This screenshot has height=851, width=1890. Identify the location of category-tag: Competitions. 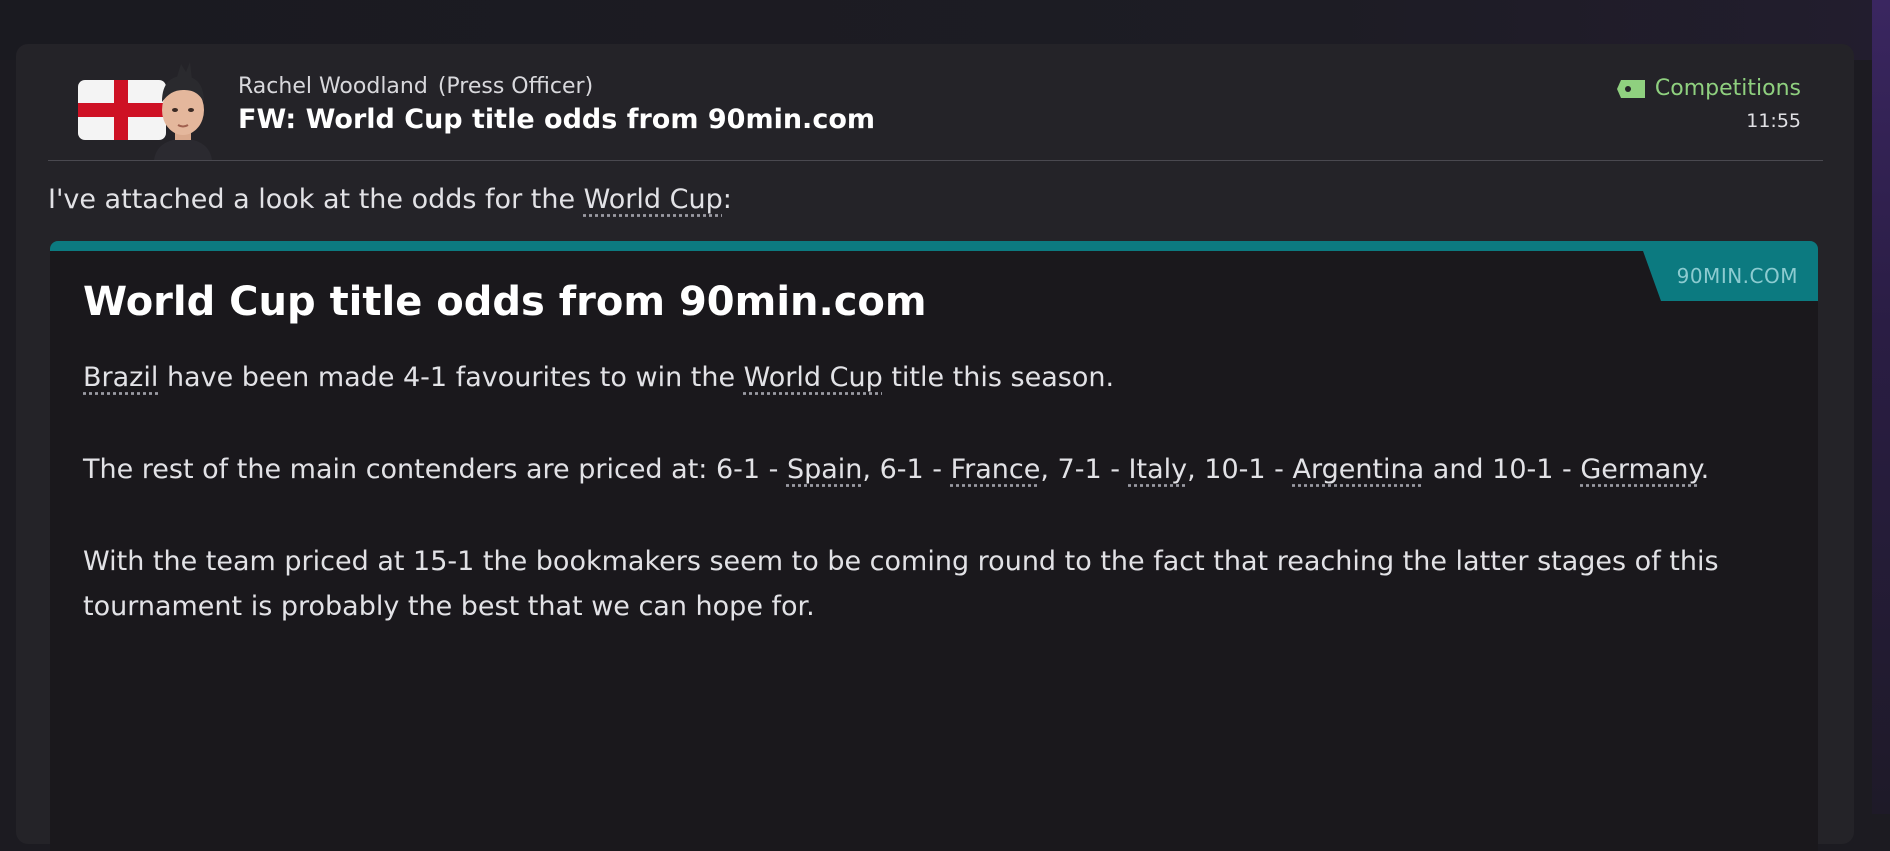
(1709, 88).